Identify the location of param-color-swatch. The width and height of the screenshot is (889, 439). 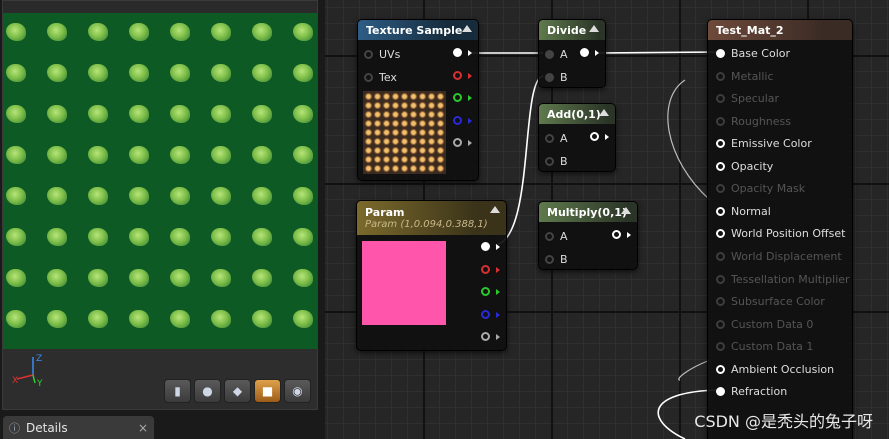
(404, 283).